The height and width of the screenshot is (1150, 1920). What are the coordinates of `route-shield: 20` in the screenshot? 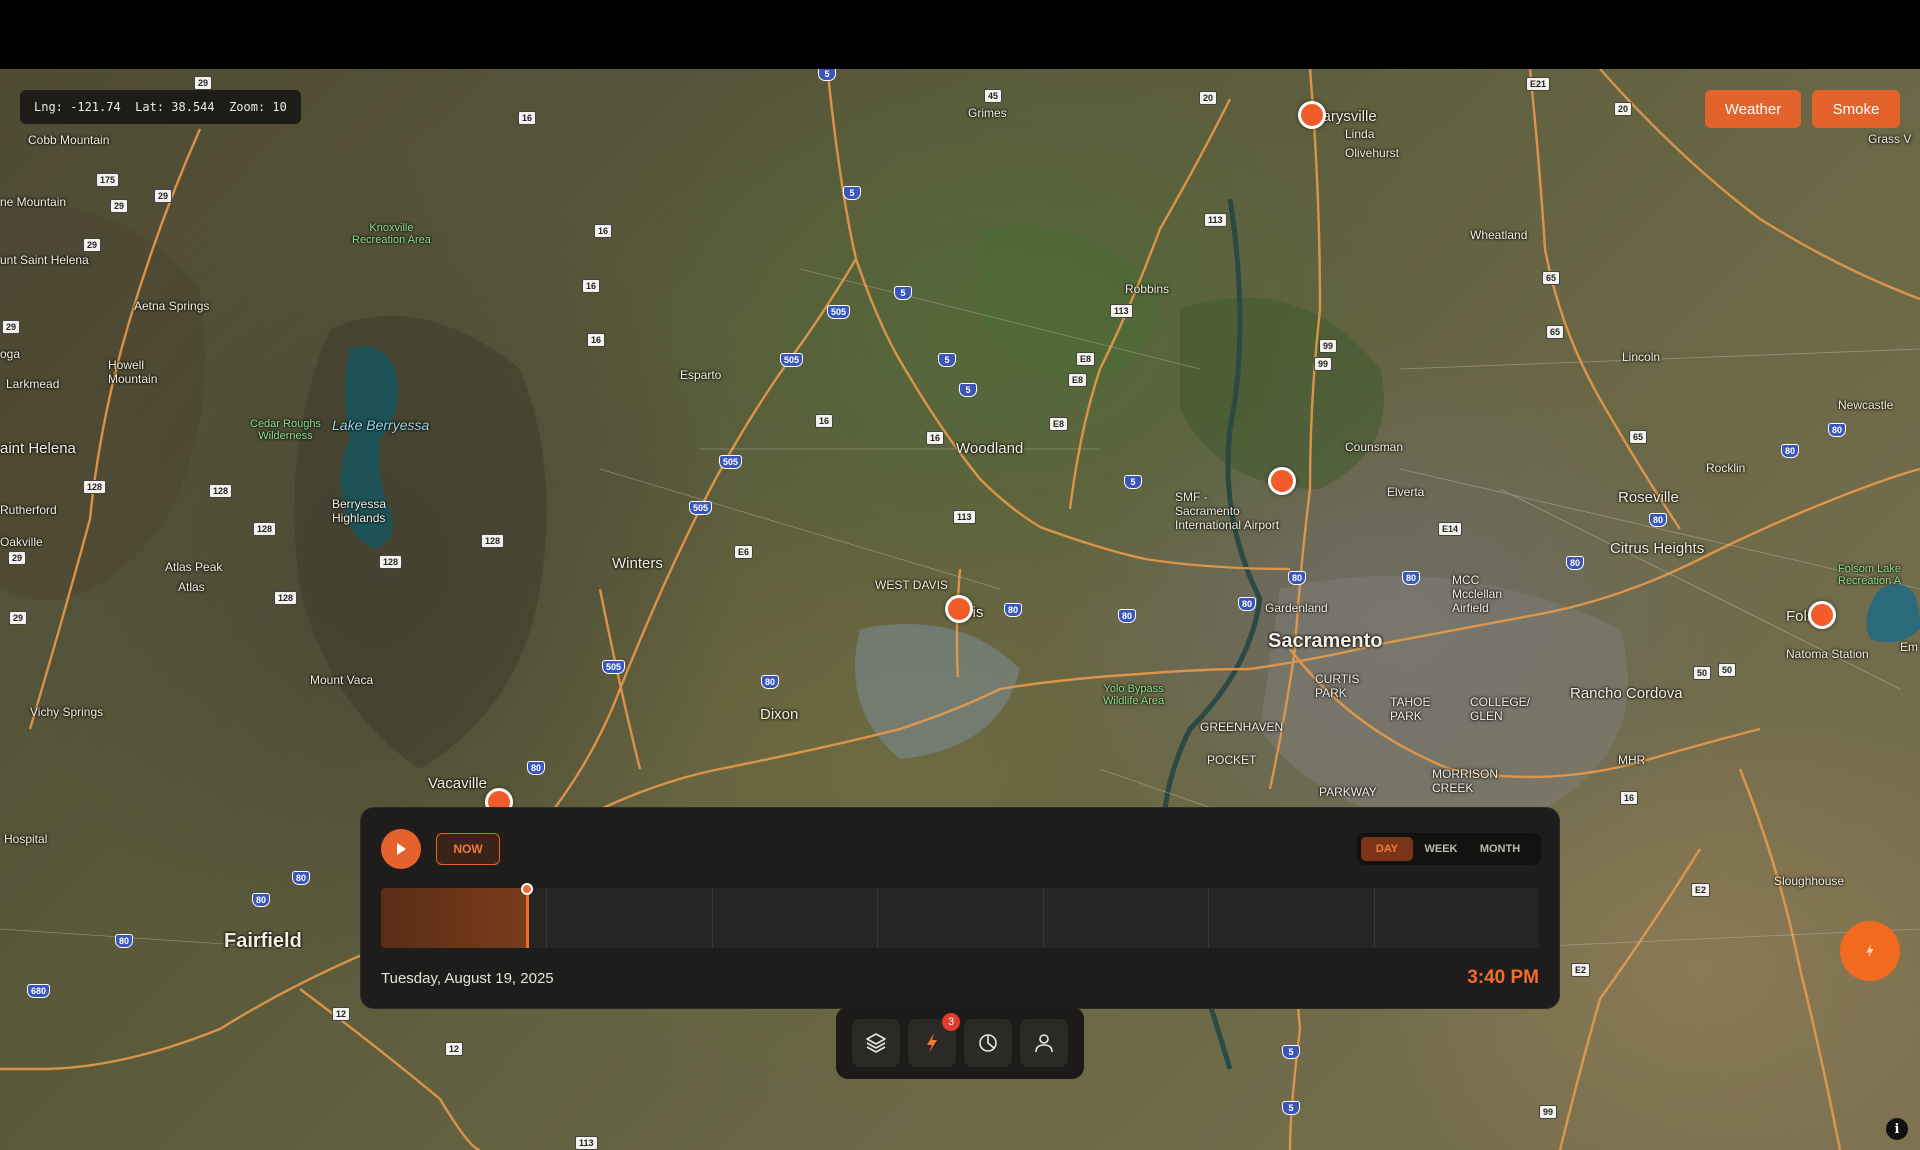 It's located at (1623, 109).